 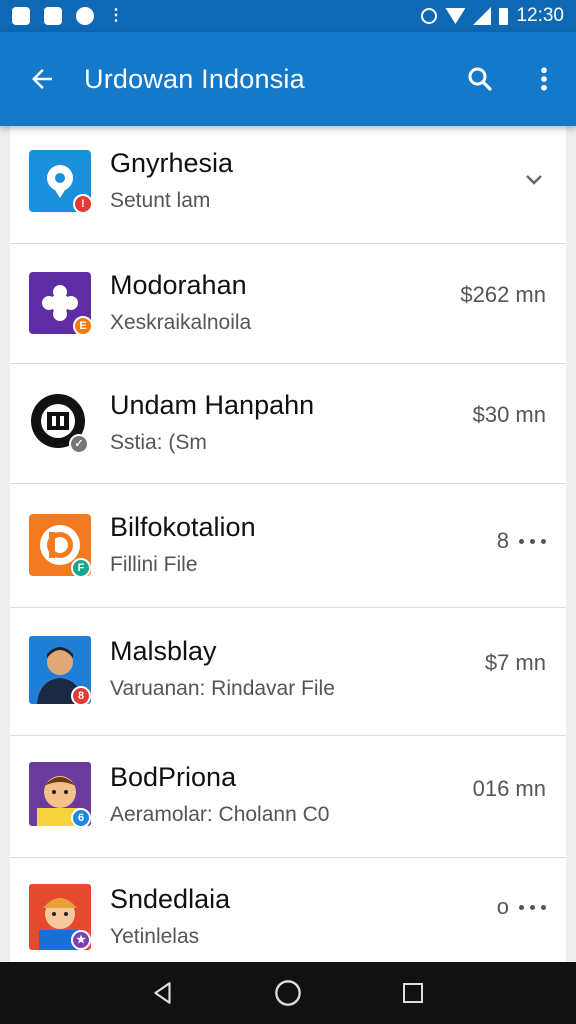 I want to click on overflow-menu-icon, so click(x=544, y=79).